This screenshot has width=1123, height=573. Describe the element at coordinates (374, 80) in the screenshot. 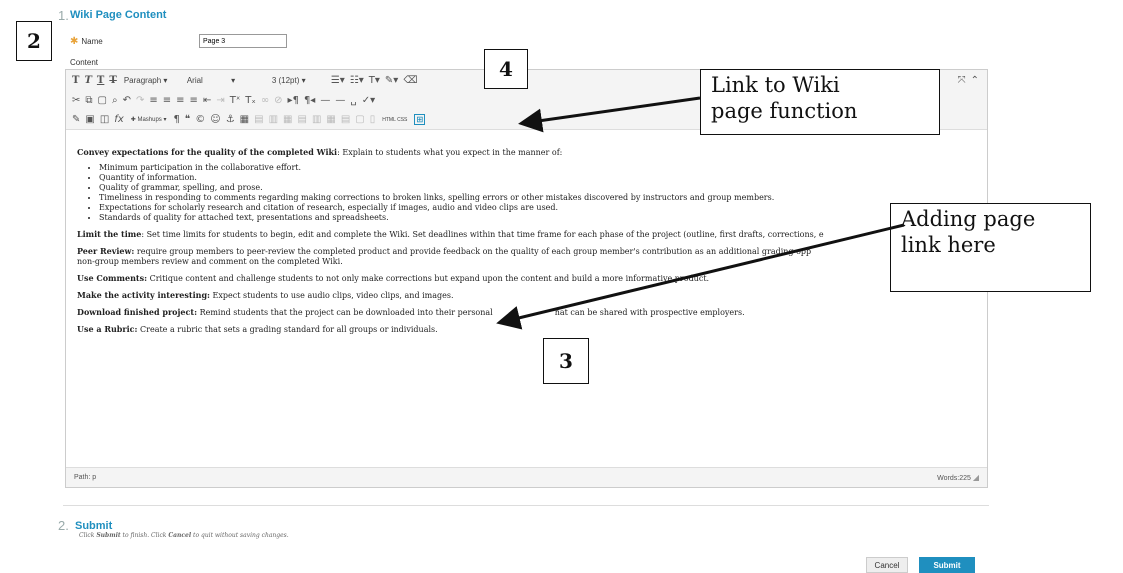

I see `text-color-icon: T▾` at that location.